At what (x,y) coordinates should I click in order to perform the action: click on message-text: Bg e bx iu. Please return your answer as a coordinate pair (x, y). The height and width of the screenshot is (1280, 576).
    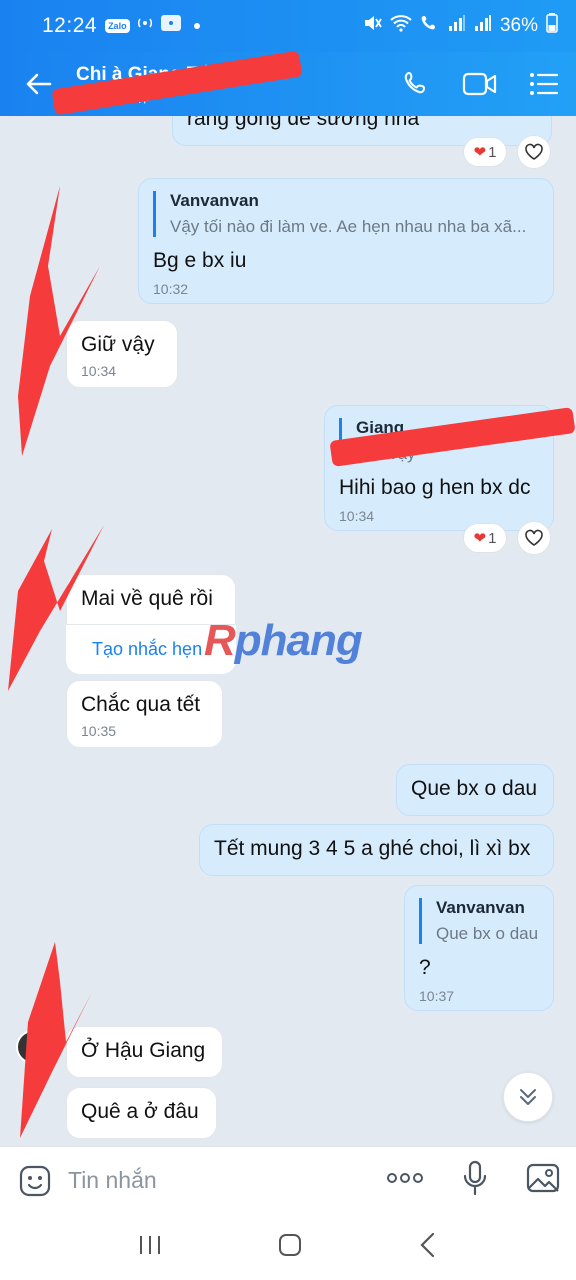
    Looking at the image, I should click on (200, 260).